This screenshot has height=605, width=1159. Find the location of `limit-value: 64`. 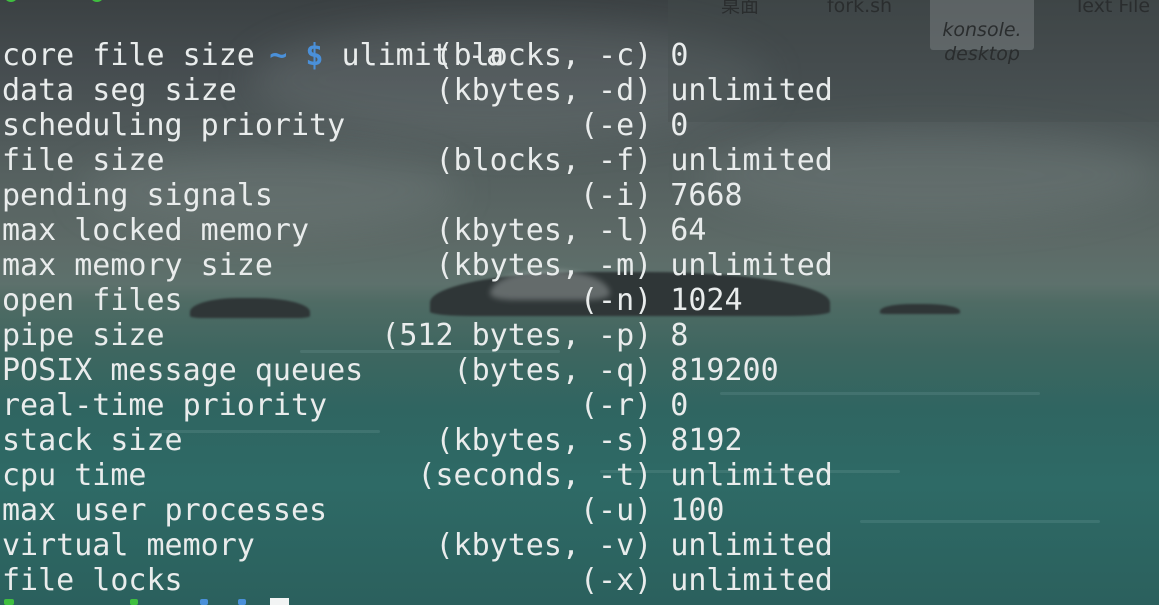

limit-value: 64 is located at coordinates (688, 230).